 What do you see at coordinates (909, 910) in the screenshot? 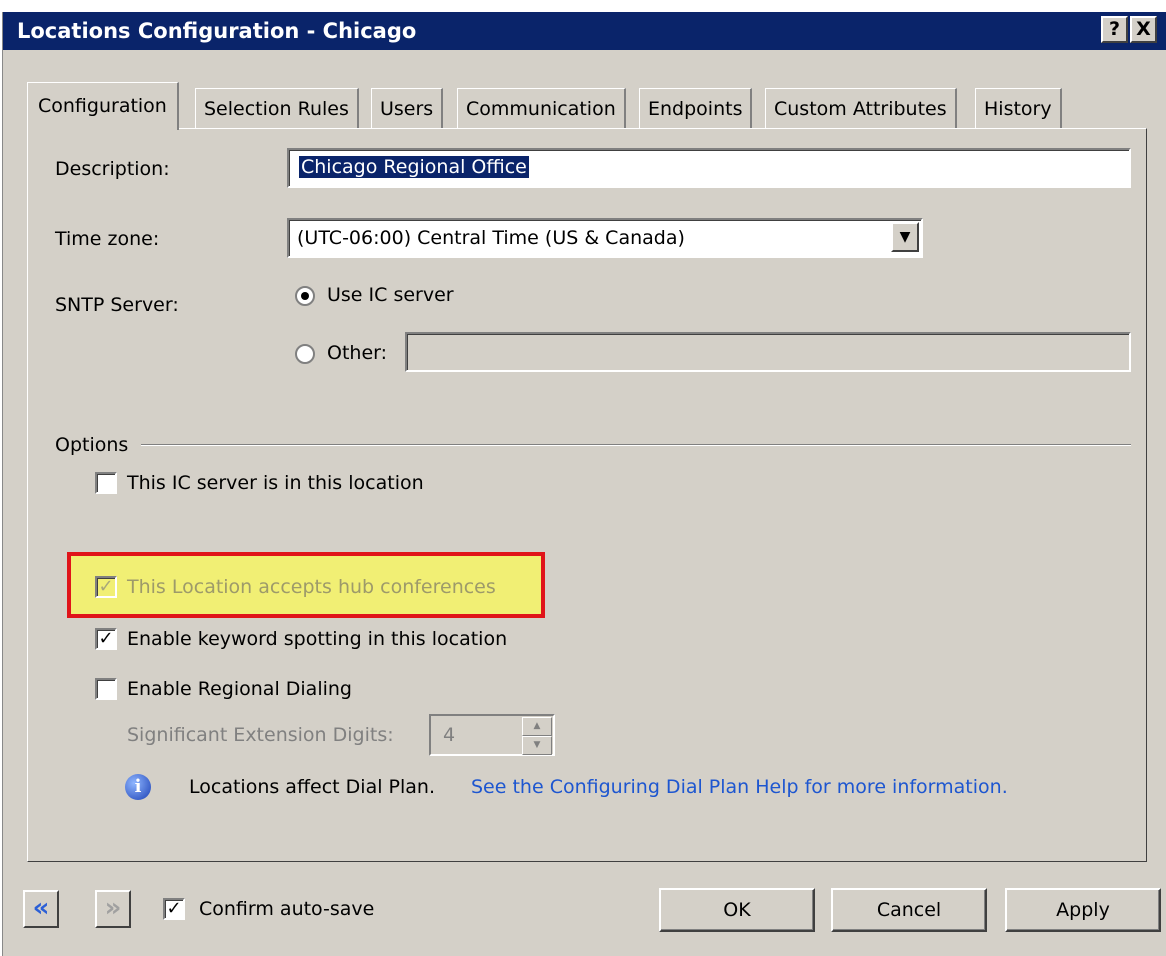
I see `cancel-button: Cancel` at bounding box center [909, 910].